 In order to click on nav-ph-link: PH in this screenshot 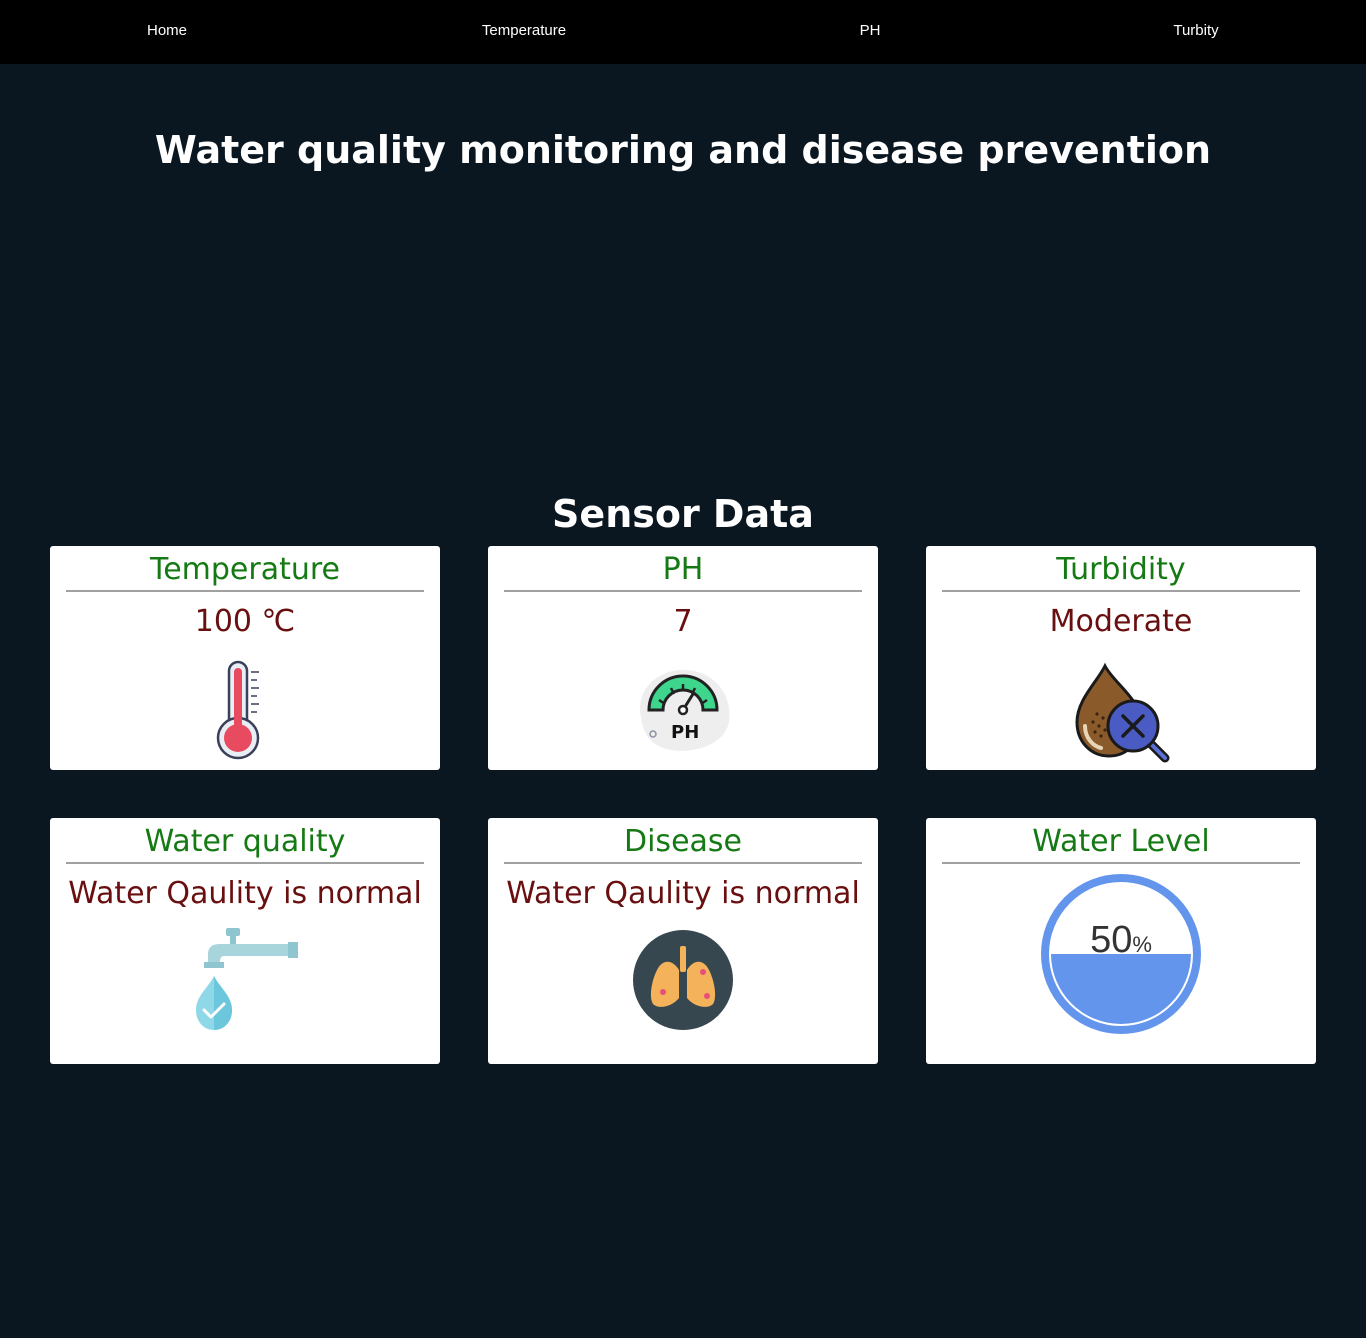, I will do `click(870, 30)`.